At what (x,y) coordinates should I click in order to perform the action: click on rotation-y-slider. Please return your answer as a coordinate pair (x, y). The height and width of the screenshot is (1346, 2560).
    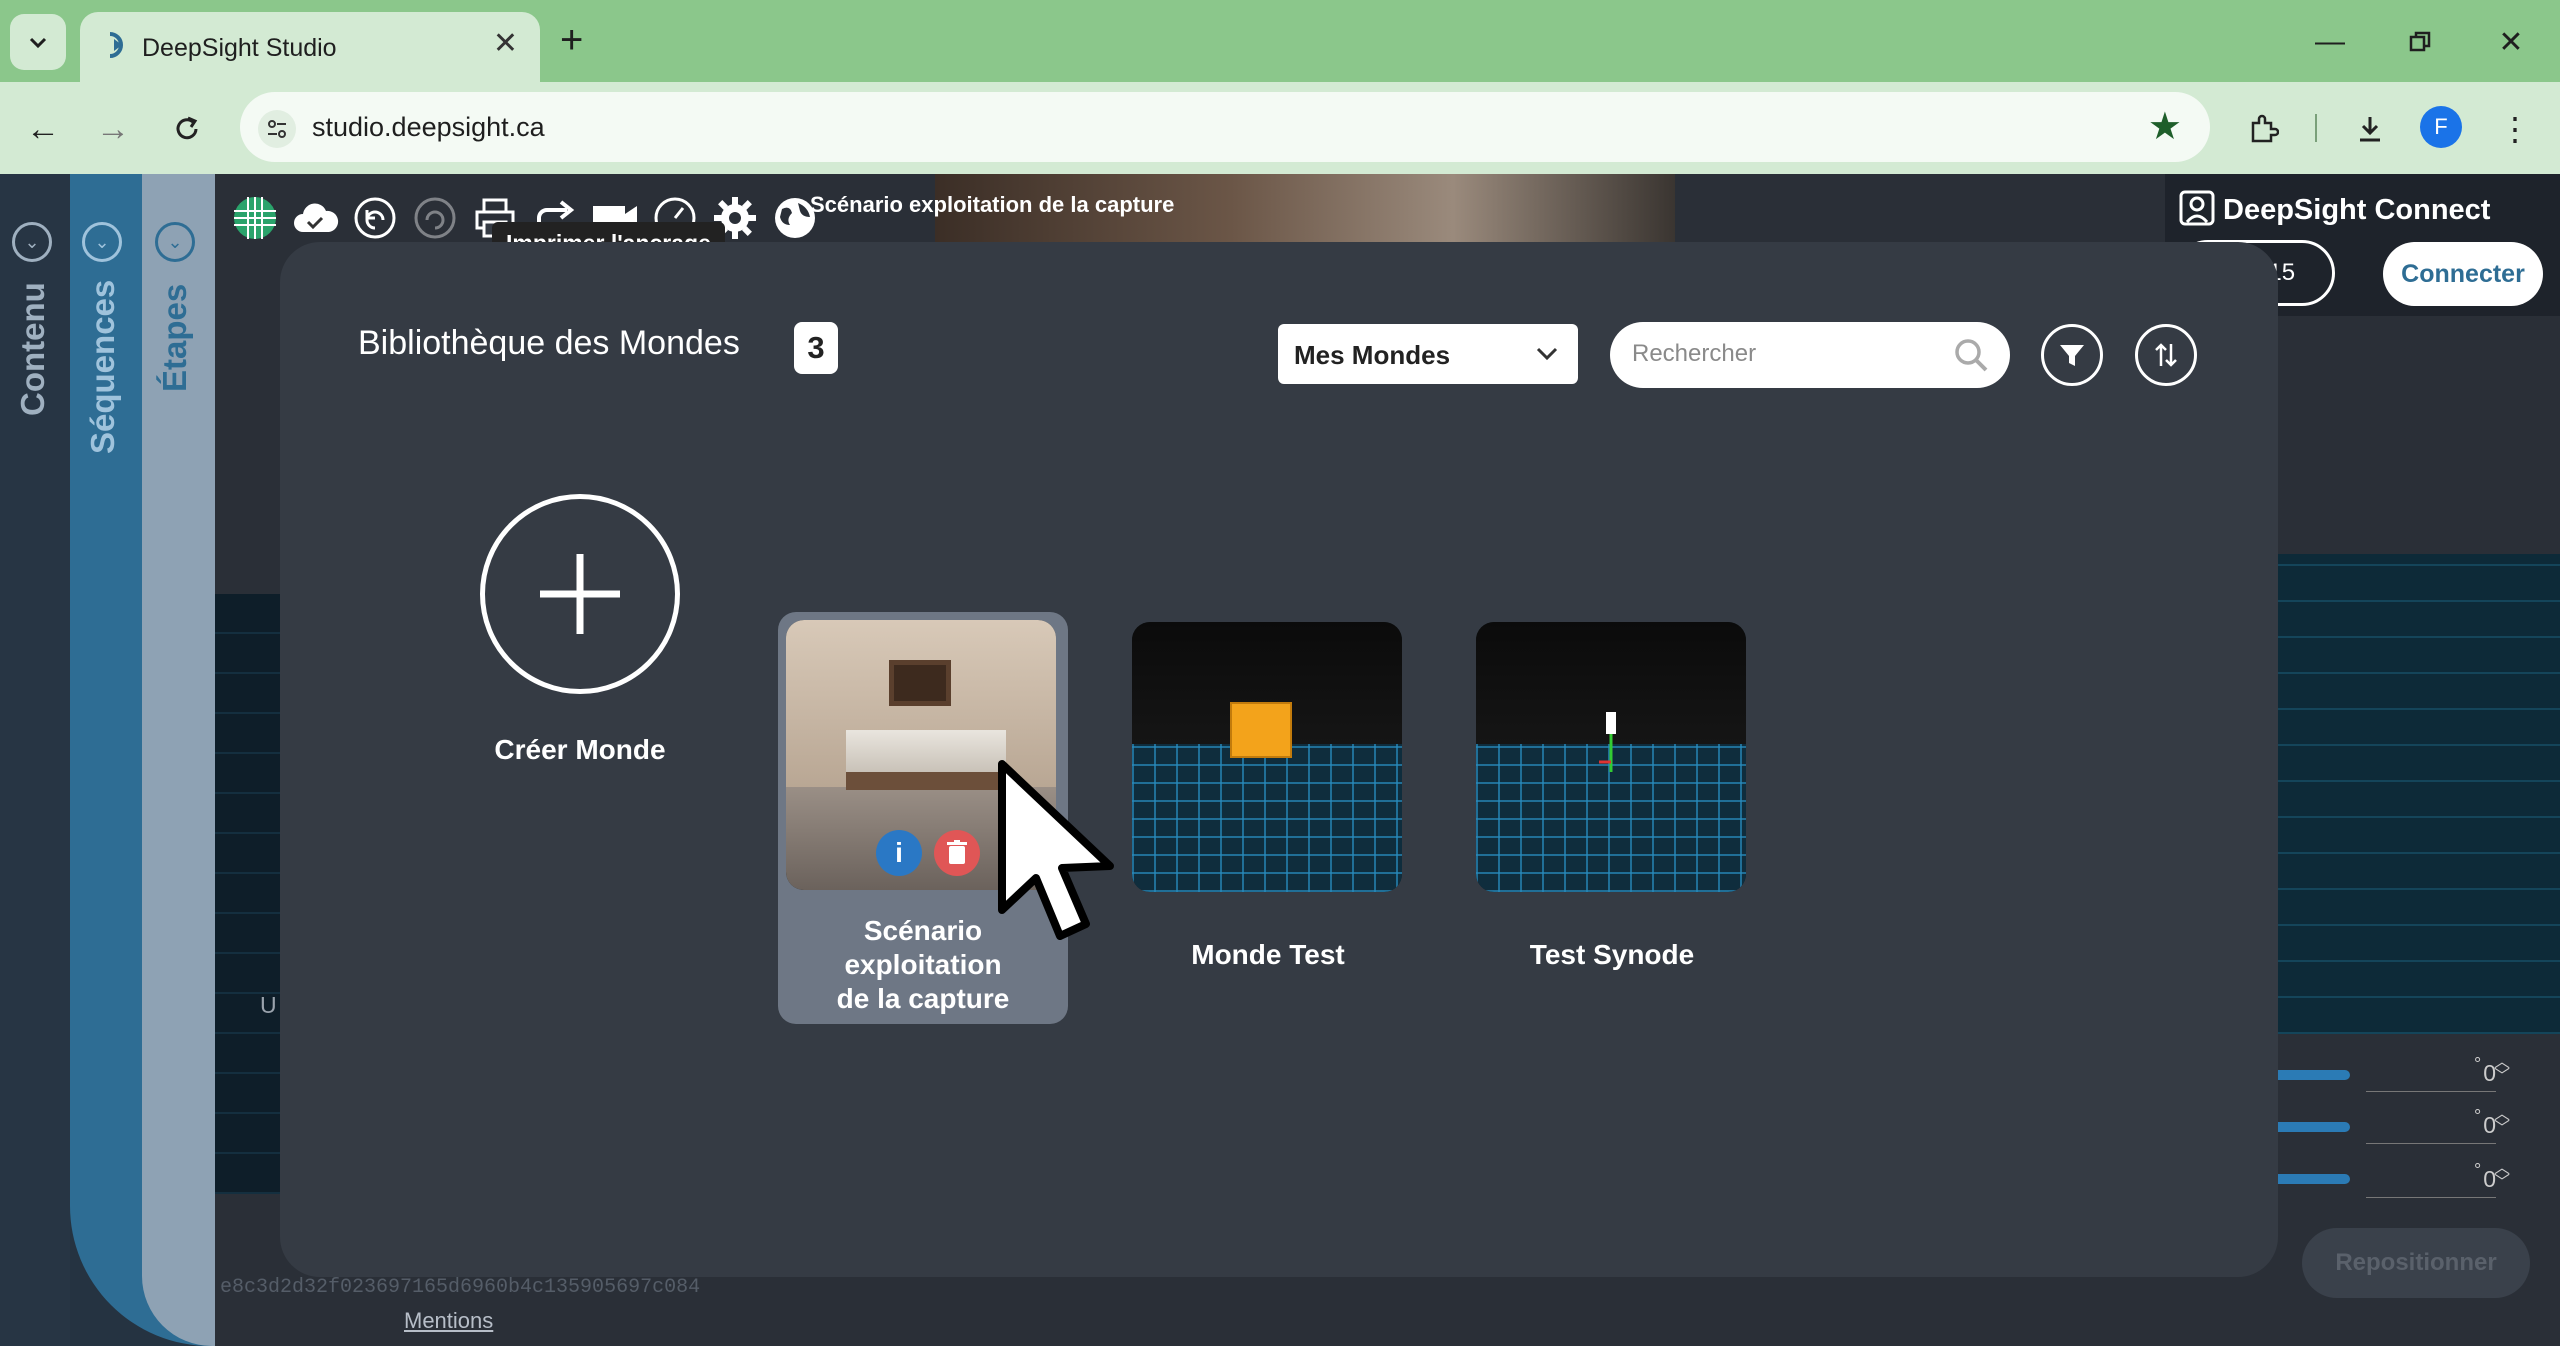
    Looking at the image, I should click on (2310, 1127).